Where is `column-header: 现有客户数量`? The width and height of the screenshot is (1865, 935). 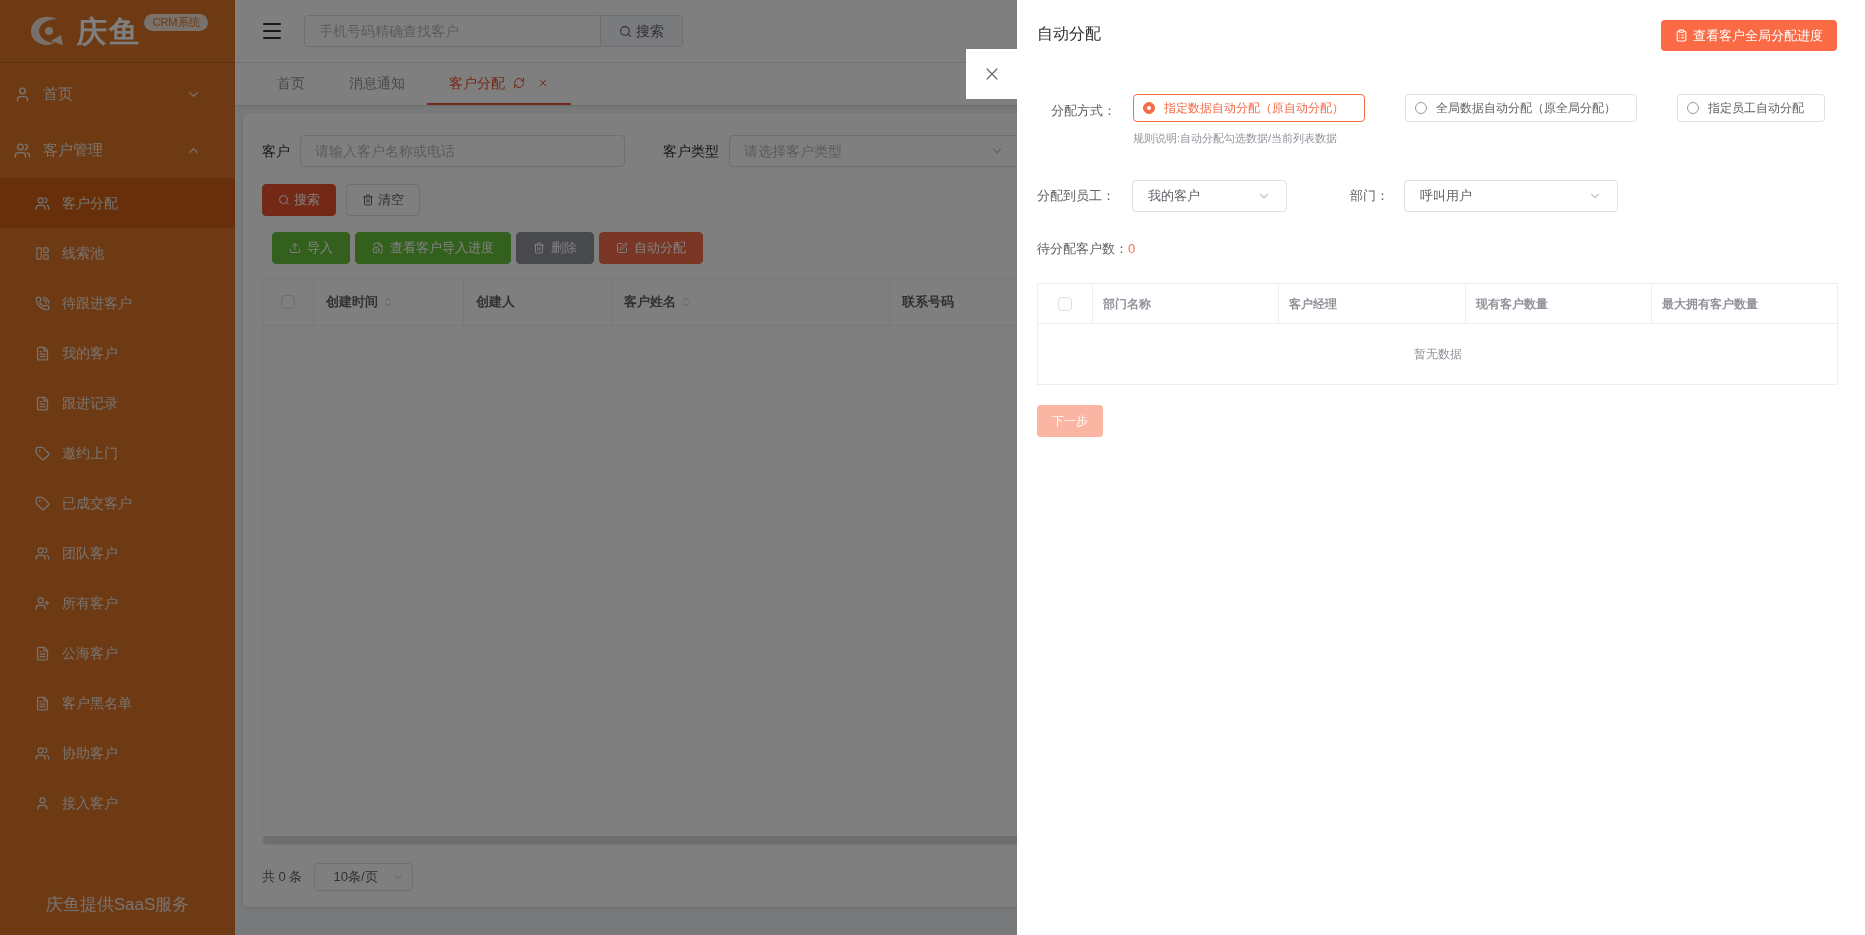 column-header: 现有客户数量 is located at coordinates (1511, 304).